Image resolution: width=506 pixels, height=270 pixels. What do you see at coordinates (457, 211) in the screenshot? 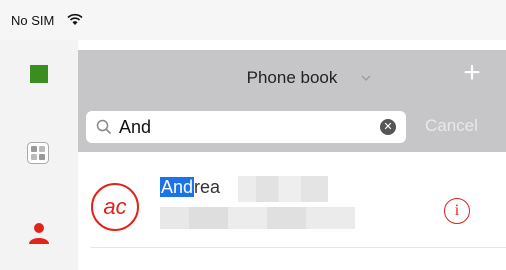
I see `info-icon: i` at bounding box center [457, 211].